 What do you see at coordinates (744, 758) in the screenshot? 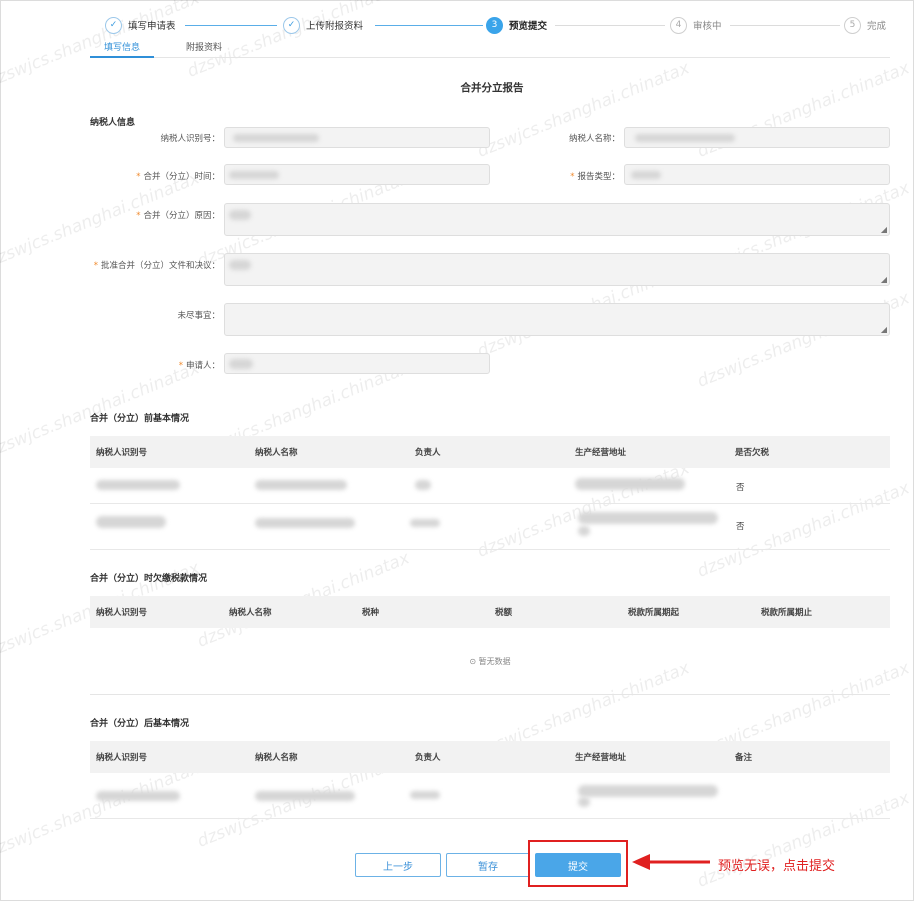
I see `col-remarks: 备注` at bounding box center [744, 758].